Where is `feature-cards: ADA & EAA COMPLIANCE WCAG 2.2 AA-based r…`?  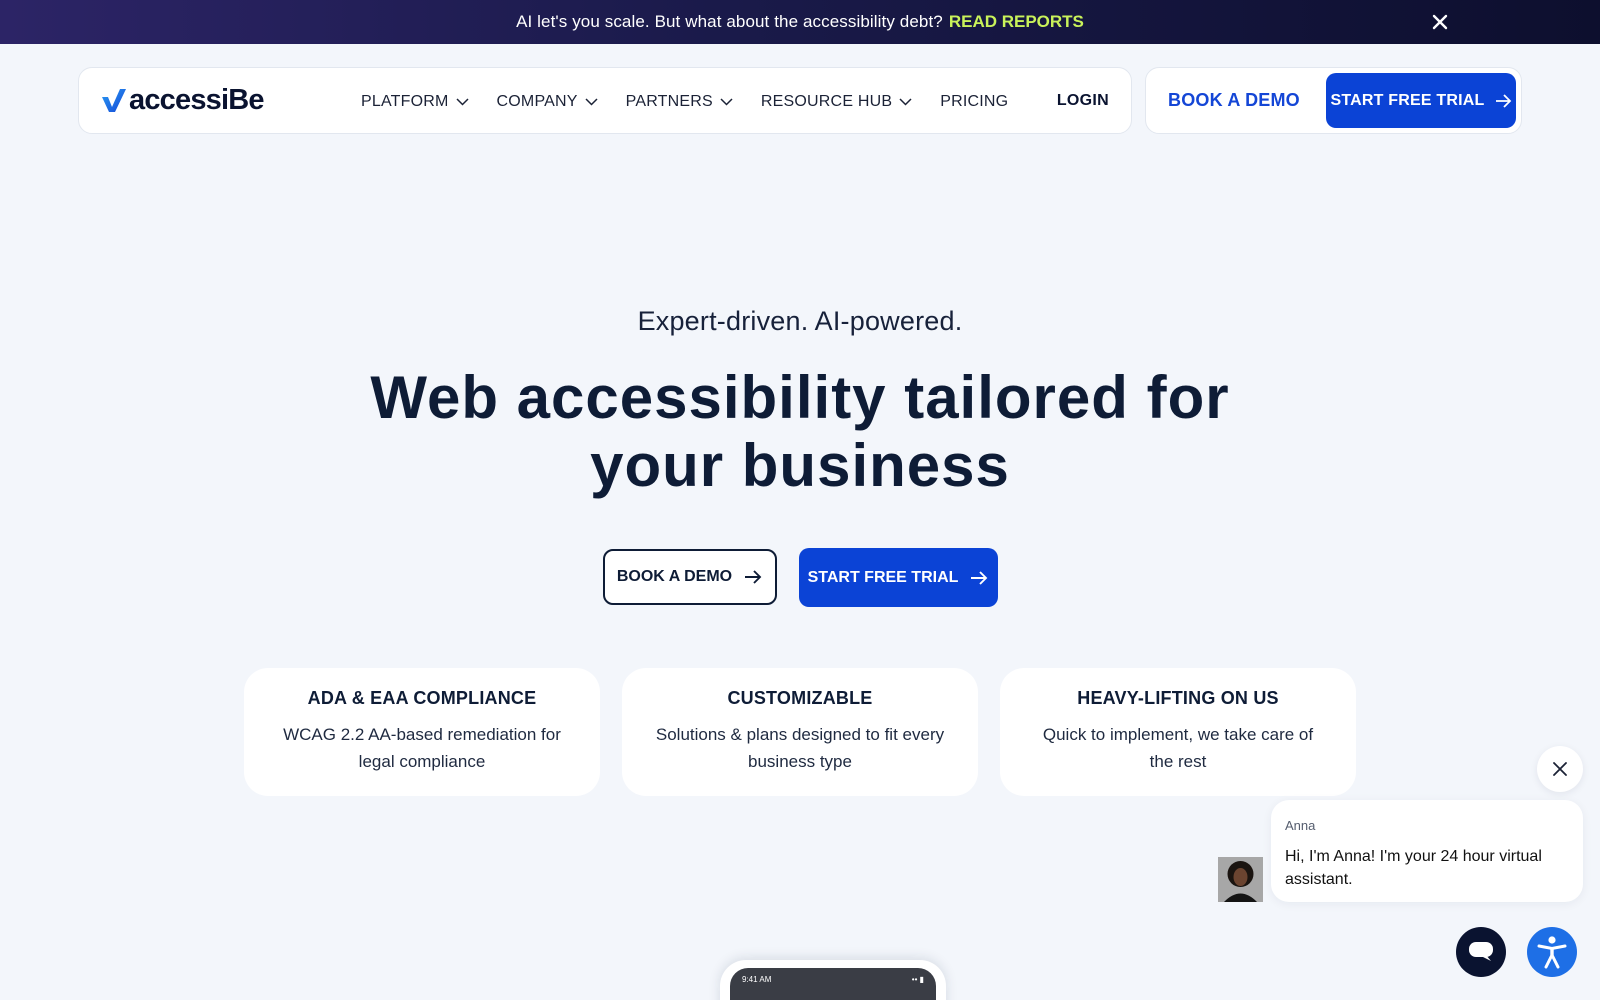 feature-cards: ADA & EAA COMPLIANCE WCAG 2.2 AA-based r… is located at coordinates (800, 732).